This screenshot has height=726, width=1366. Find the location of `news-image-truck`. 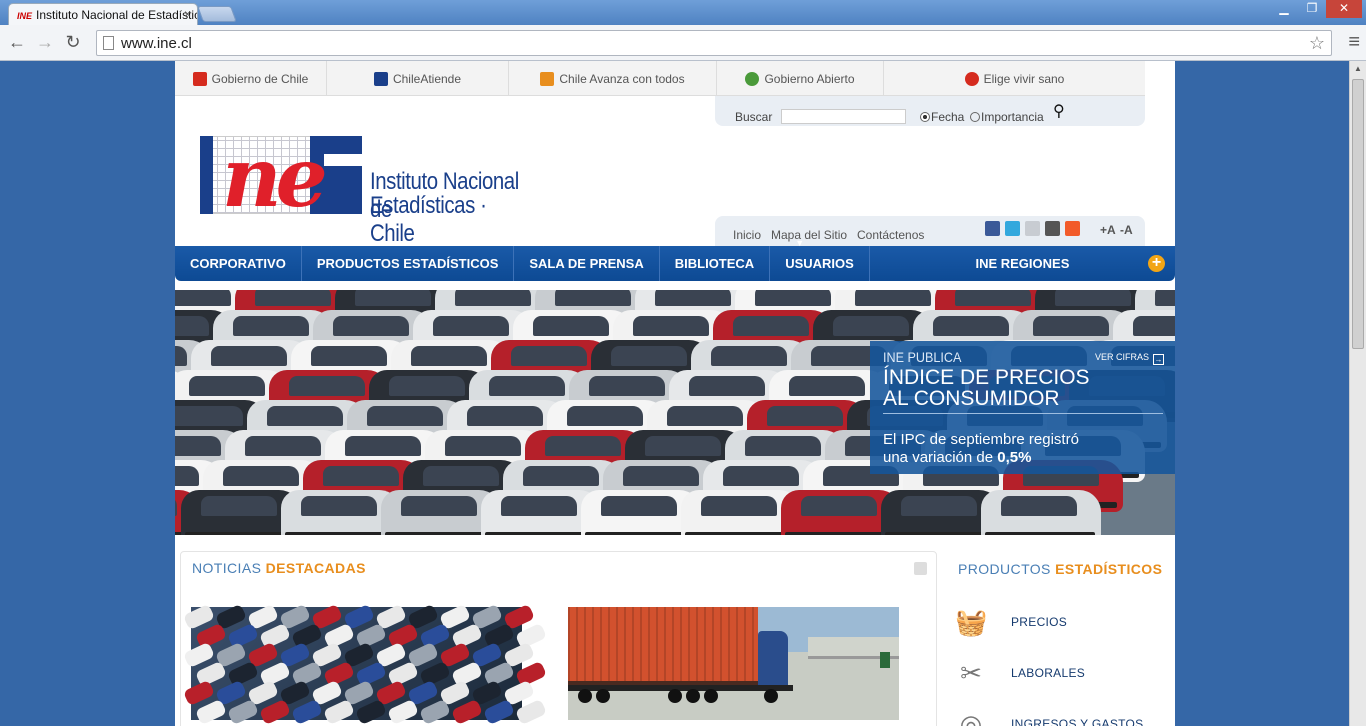

news-image-truck is located at coordinates (733, 663).